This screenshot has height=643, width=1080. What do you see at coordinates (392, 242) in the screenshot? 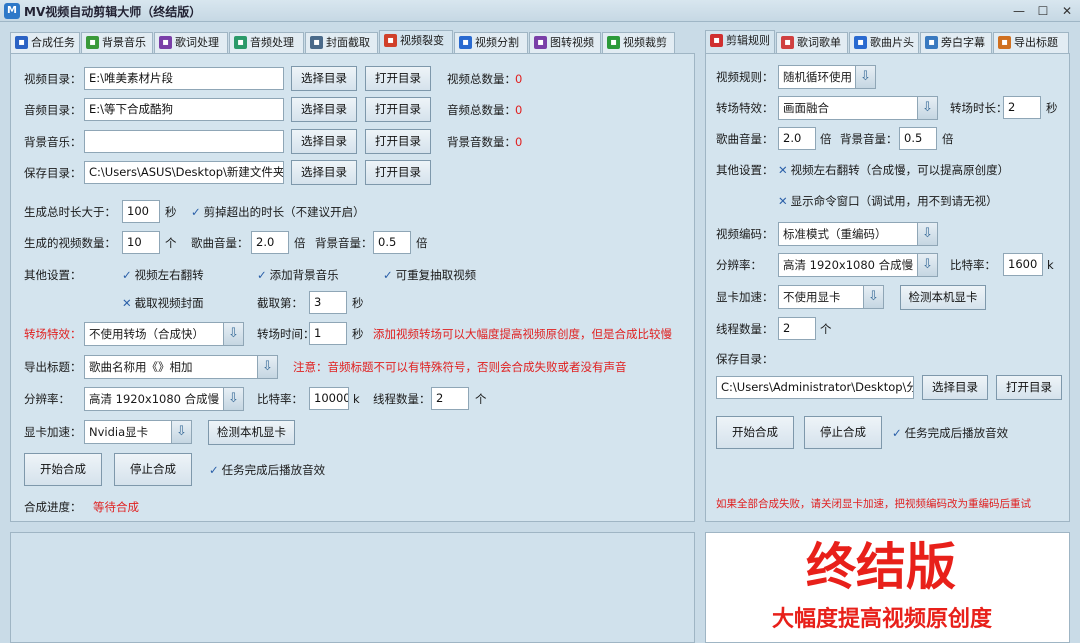
I see `bg-vol-input: 0.5` at bounding box center [392, 242].